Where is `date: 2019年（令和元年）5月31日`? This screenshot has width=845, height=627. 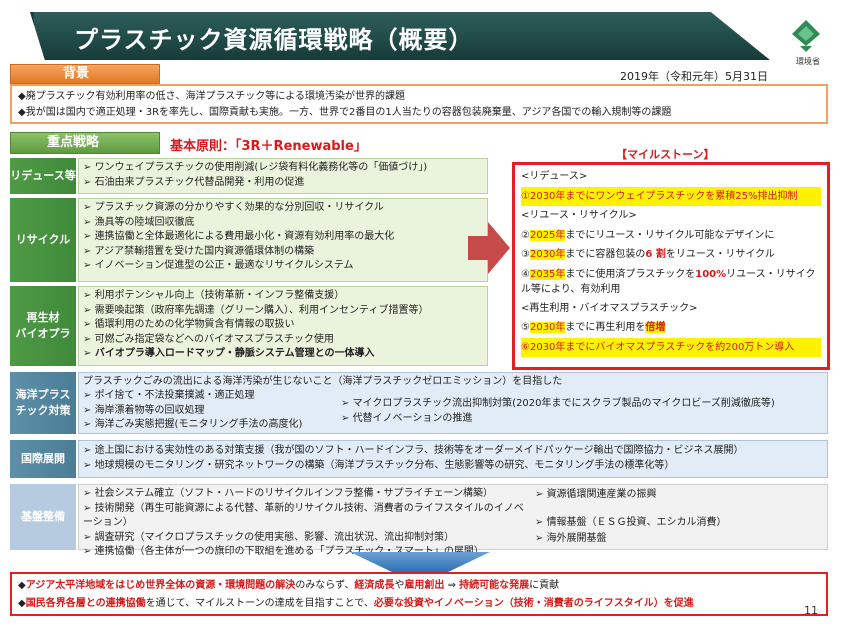
date: 2019年（令和元年）5月31日 is located at coordinates (694, 76).